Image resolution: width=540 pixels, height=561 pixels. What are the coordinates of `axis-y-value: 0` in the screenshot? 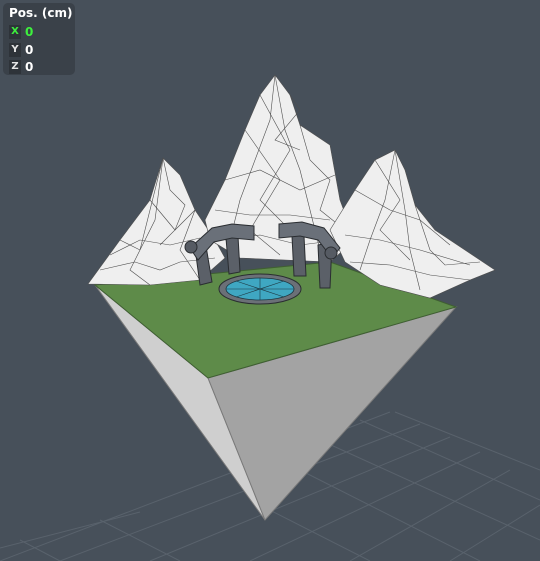 It's located at (29, 50).